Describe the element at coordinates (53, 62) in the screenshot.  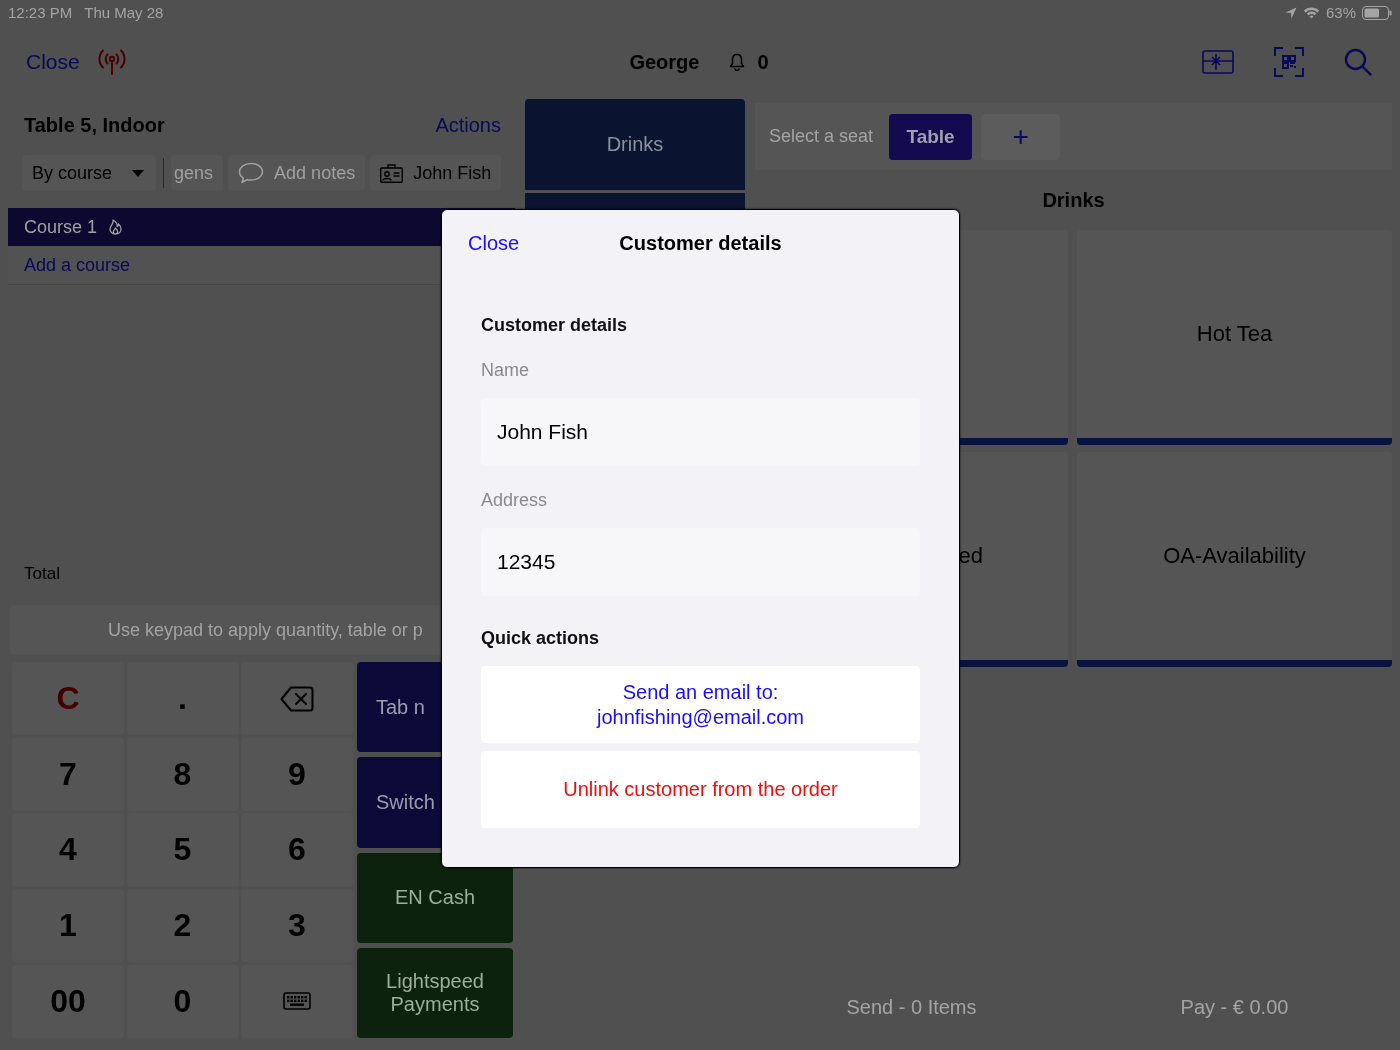
I see `close-button: Close` at that location.